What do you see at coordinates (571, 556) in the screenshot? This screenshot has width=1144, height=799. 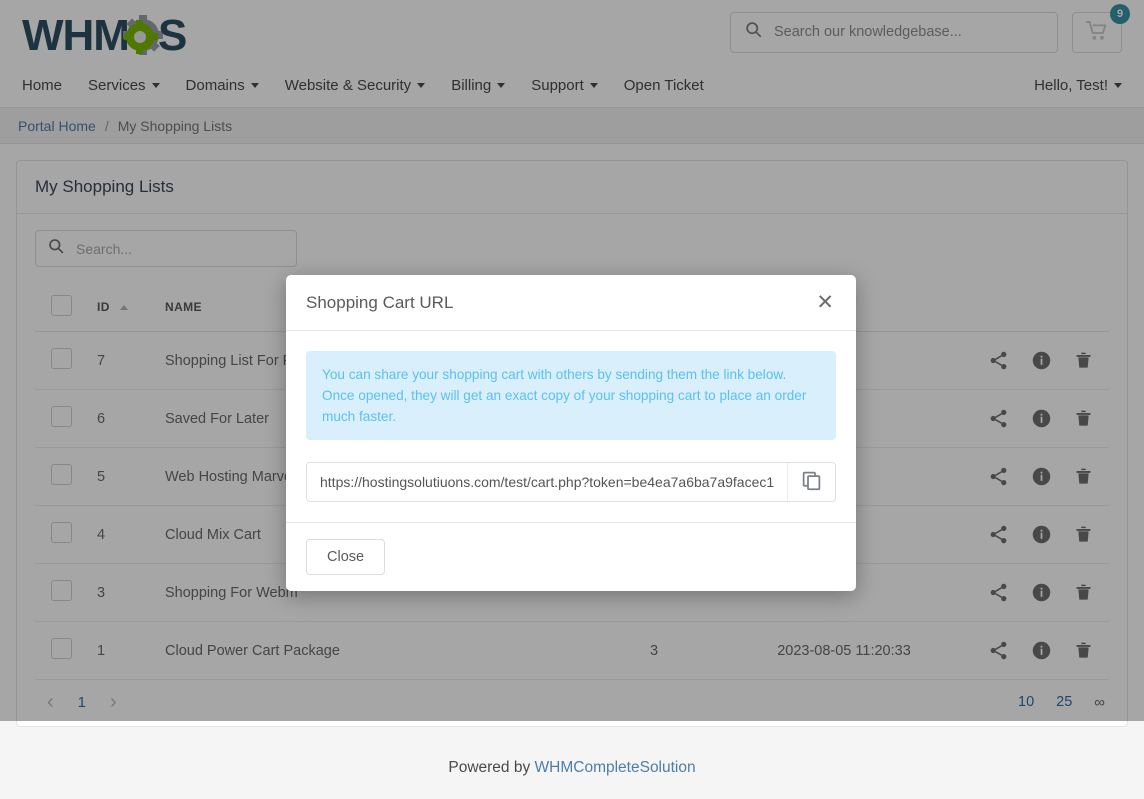 I see `modal-footer: Close` at bounding box center [571, 556].